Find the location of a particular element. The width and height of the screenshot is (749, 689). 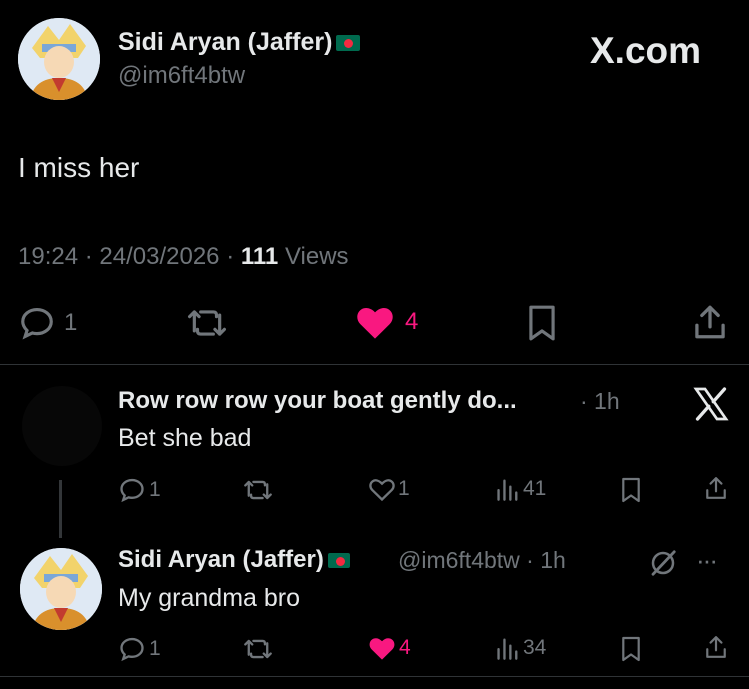

reply-text: Bet she bad is located at coordinates (185, 438).